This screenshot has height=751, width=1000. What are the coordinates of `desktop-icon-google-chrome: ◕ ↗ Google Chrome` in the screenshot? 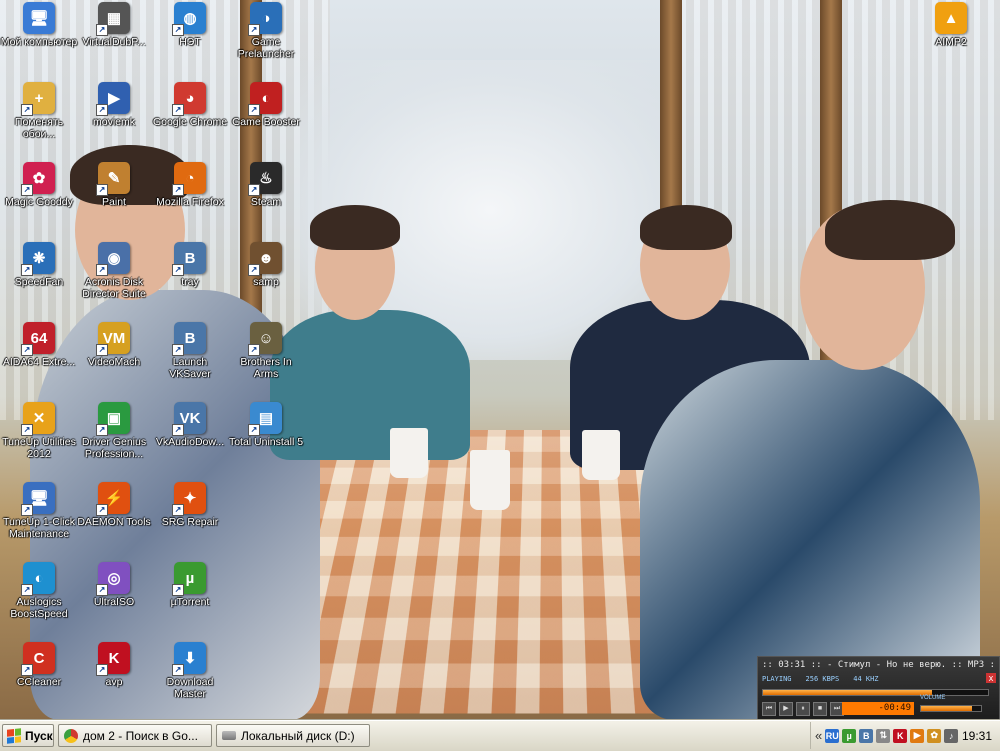 It's located at (190, 105).